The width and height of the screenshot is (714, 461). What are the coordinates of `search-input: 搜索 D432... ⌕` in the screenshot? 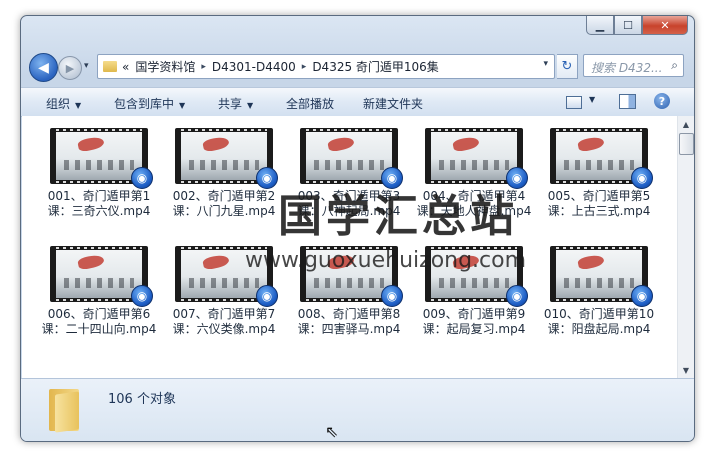 It's located at (633, 65).